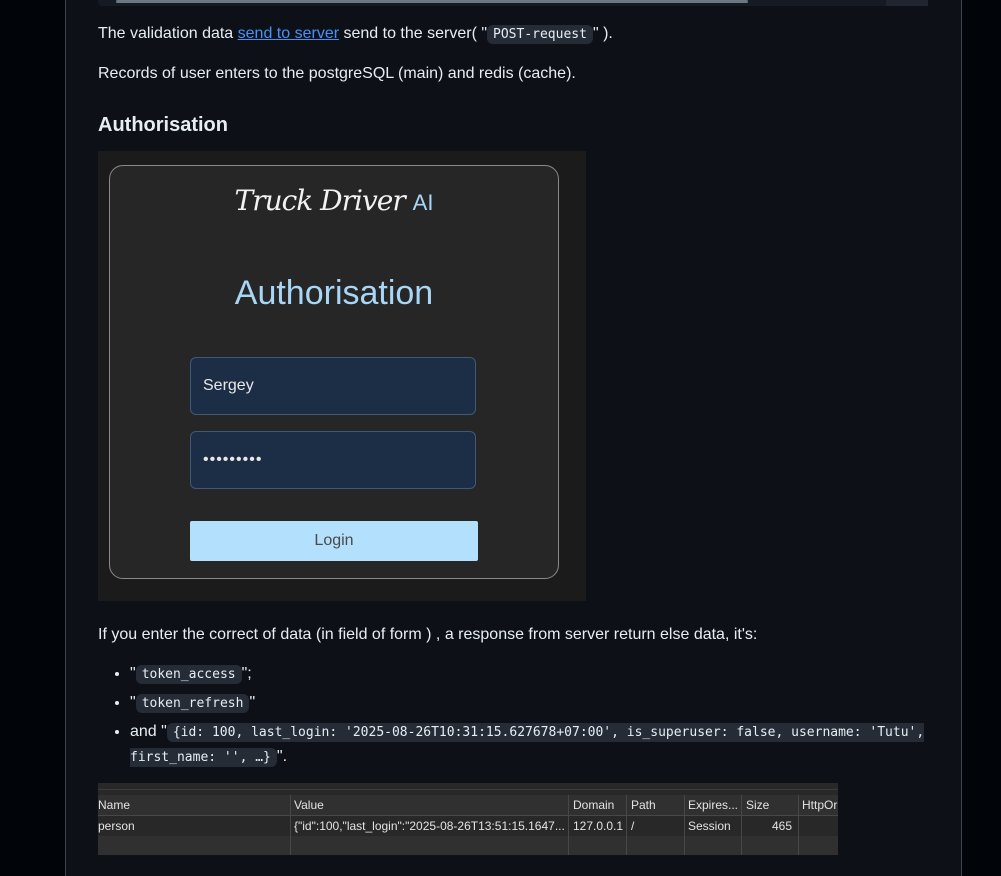  I want to click on brand-ai: AI, so click(423, 202).